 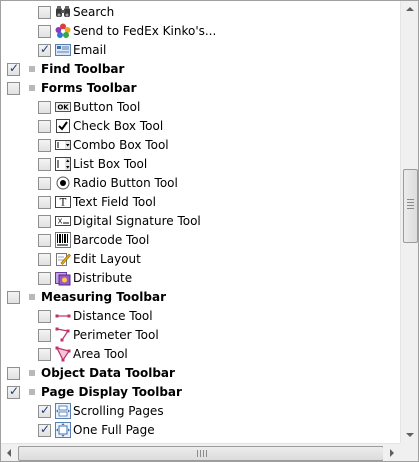 I want to click on scroll-down-button, so click(x=409, y=434).